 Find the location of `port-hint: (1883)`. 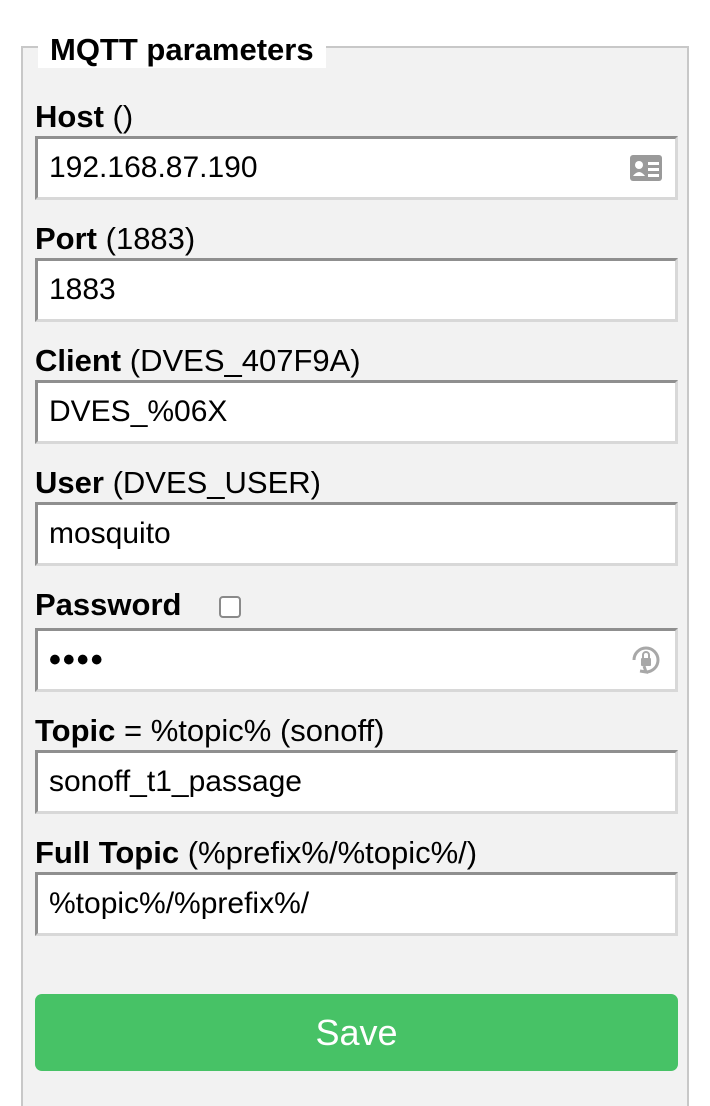

port-hint: (1883) is located at coordinates (150, 238).